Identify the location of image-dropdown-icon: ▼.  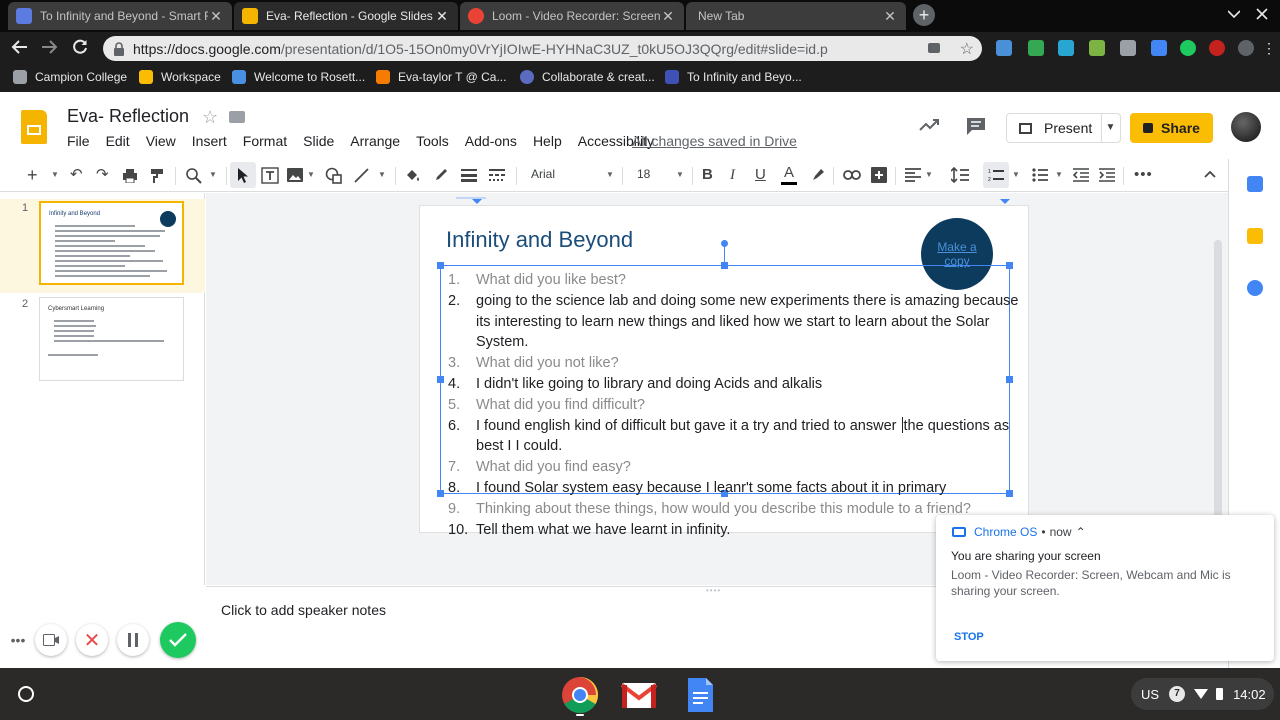
(311, 174).